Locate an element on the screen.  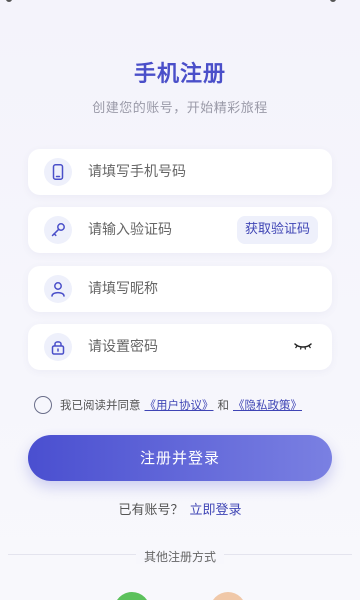
verification-code-field: 请输入验证码 获取验证码 is located at coordinates (180, 230).